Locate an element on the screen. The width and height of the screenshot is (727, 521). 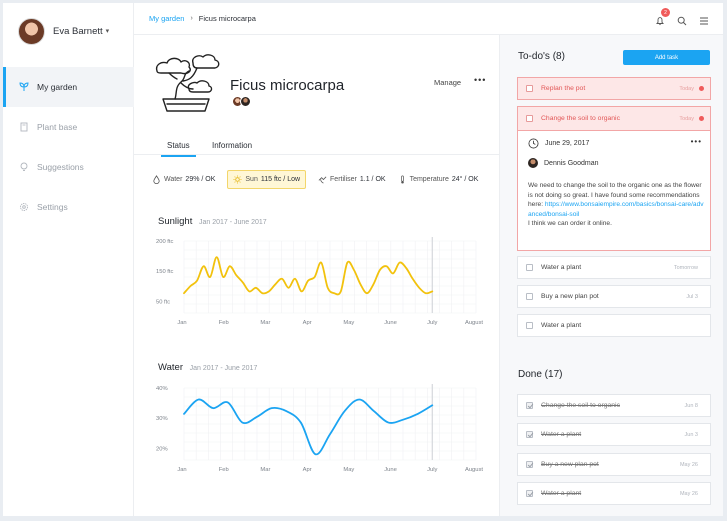
done-item: Buy a new plan pot May 26 is located at coordinates (614, 464).